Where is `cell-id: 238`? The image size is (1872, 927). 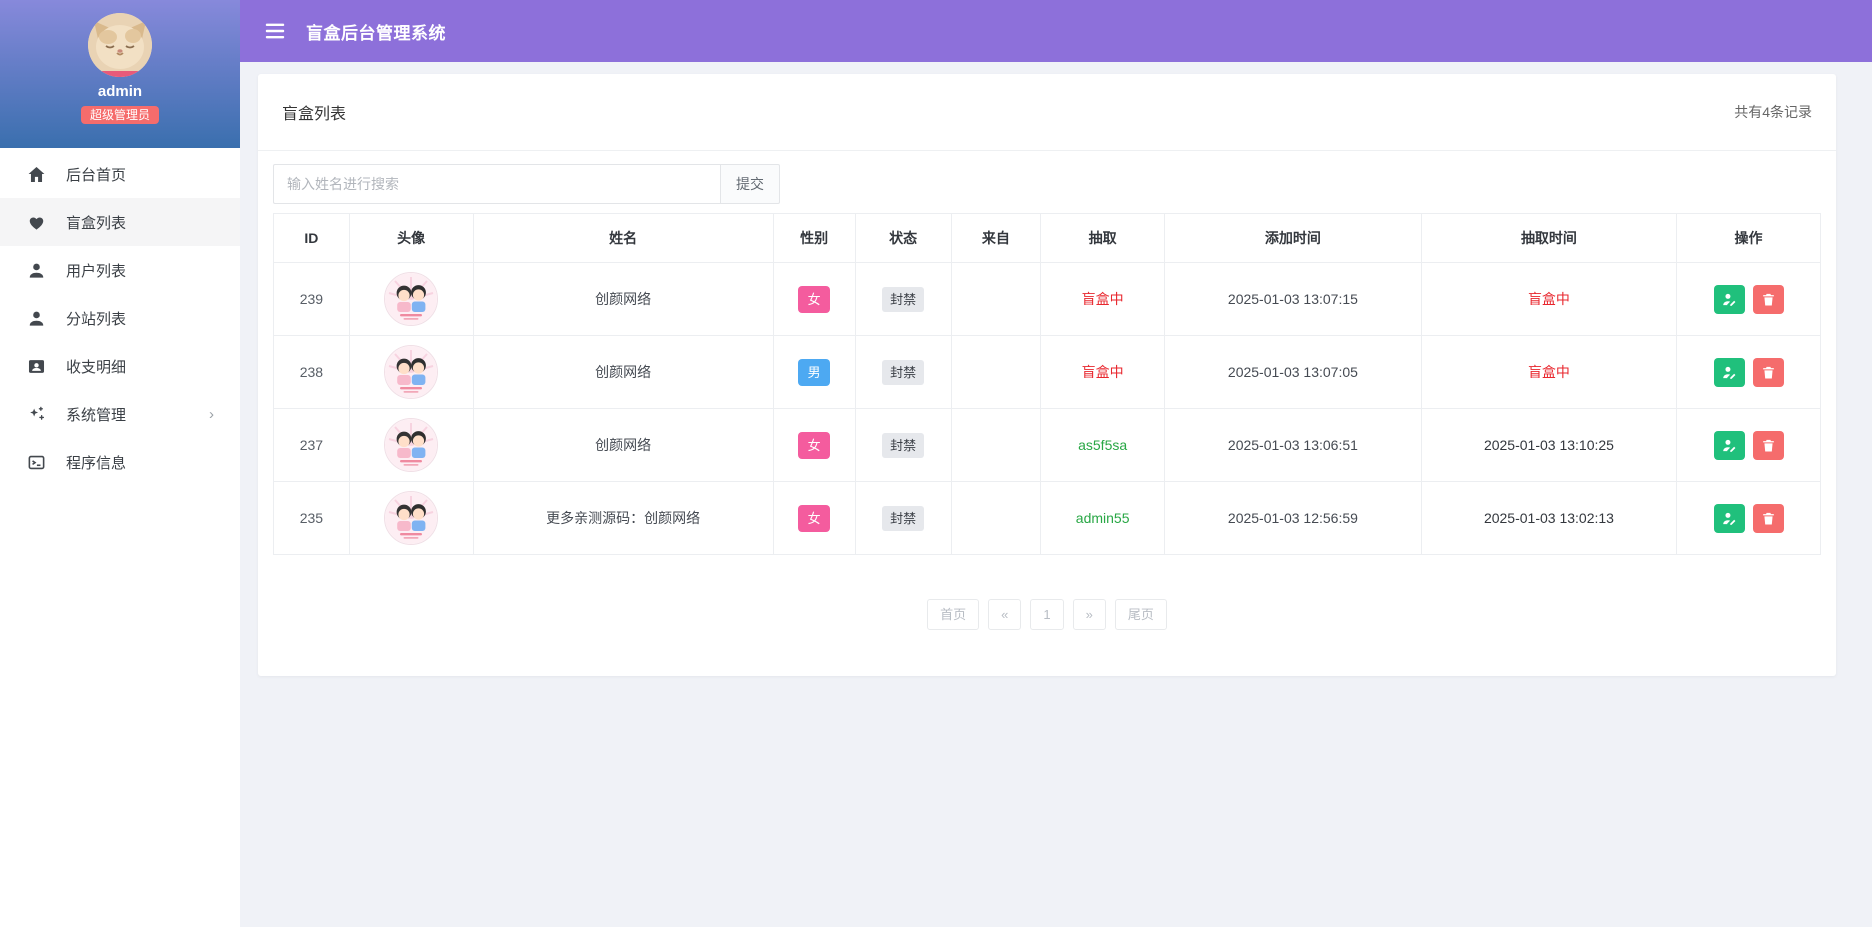 cell-id: 238 is located at coordinates (311, 372).